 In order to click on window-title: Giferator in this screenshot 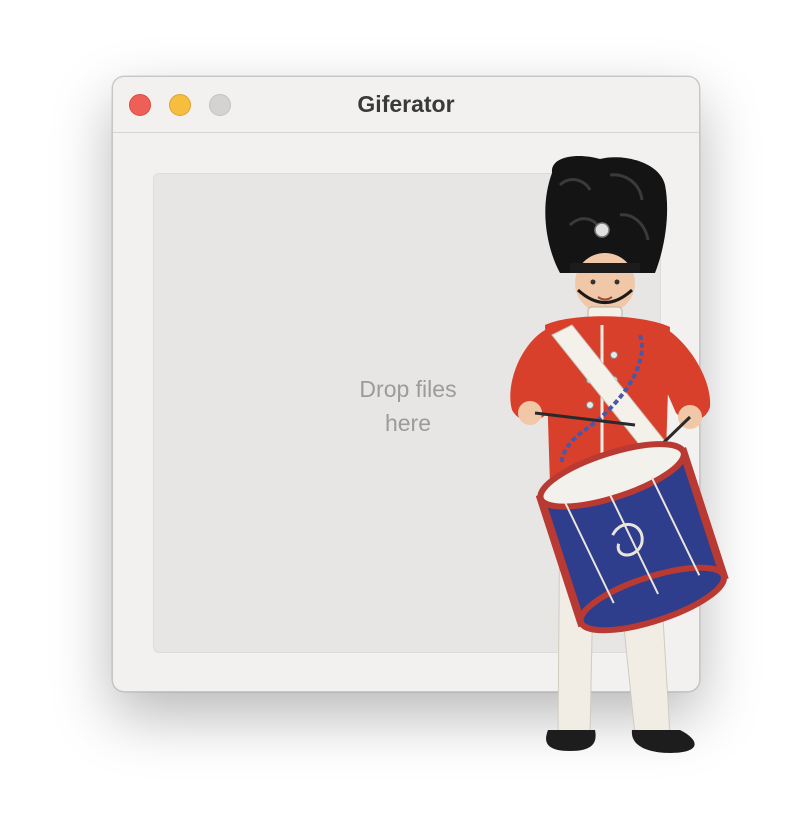, I will do `click(406, 104)`.